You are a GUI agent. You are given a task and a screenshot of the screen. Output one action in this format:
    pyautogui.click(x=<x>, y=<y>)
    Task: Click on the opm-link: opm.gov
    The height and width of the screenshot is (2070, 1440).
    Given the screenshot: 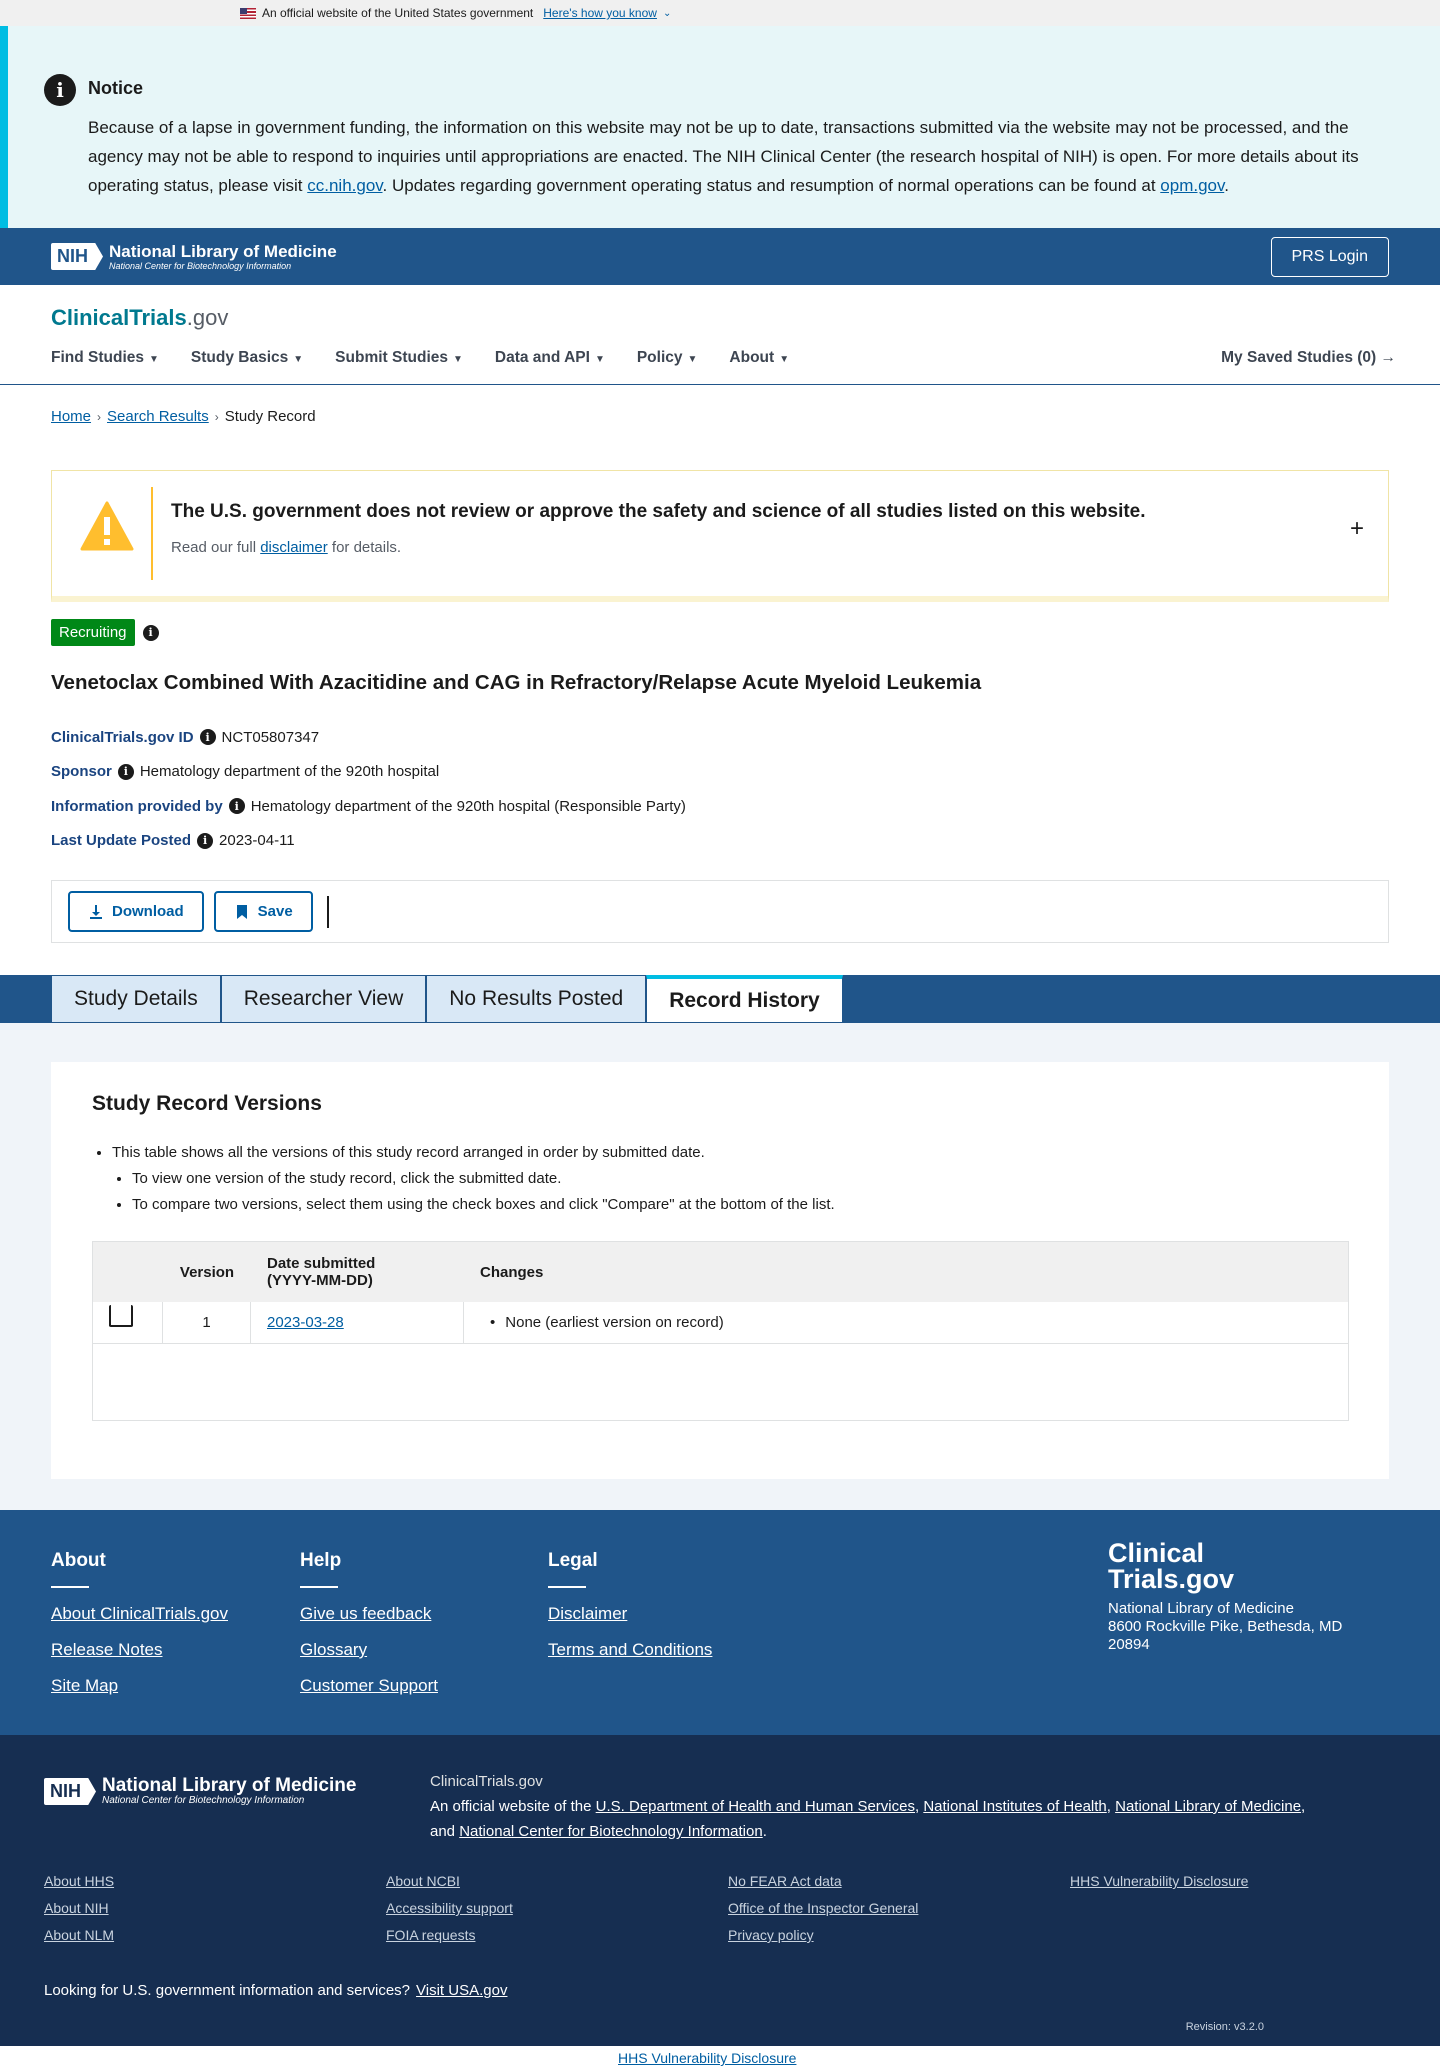 What is the action you would take?
    pyautogui.click(x=1192, y=185)
    